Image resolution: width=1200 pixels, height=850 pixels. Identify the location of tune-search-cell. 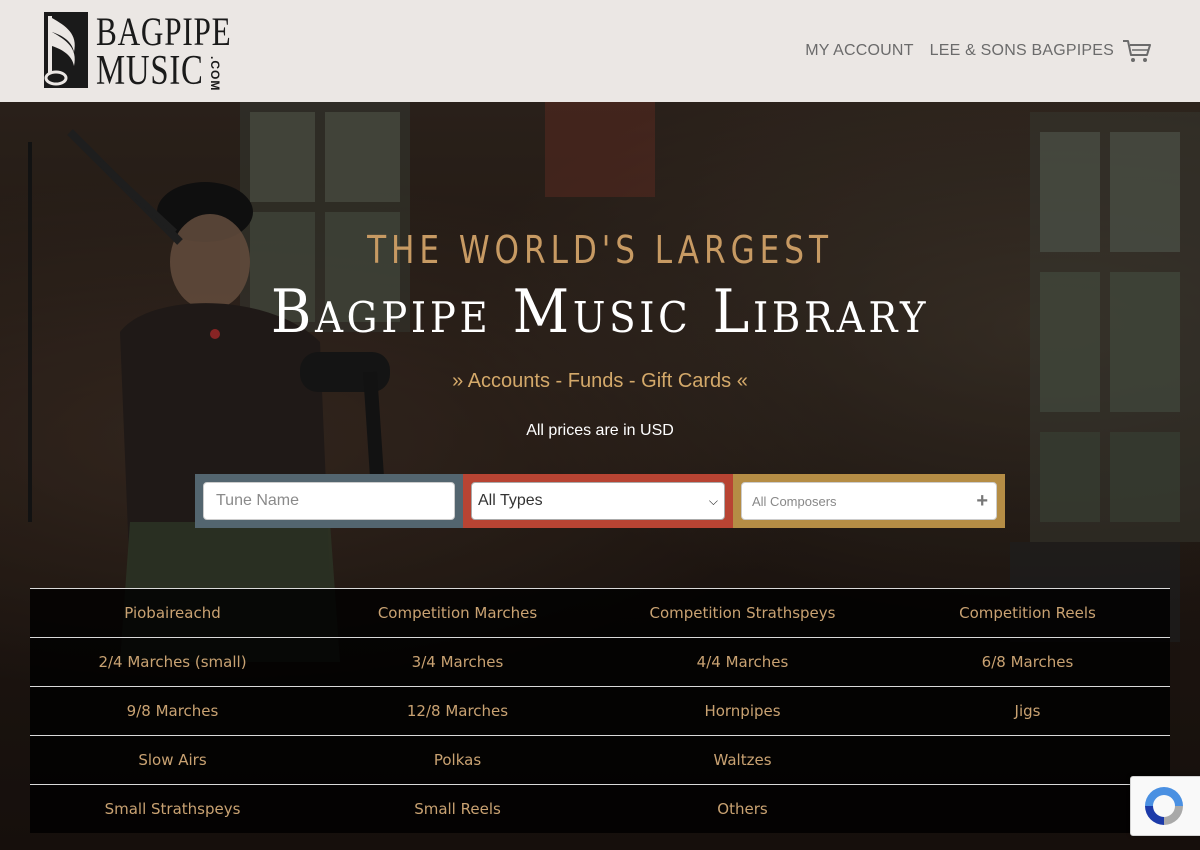
(329, 501).